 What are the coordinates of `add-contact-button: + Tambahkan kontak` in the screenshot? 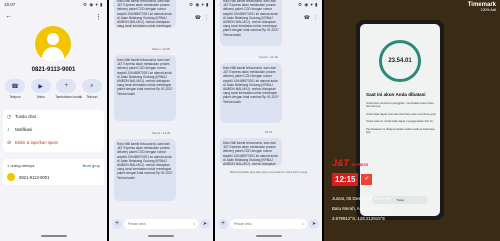 It's located at (69, 89).